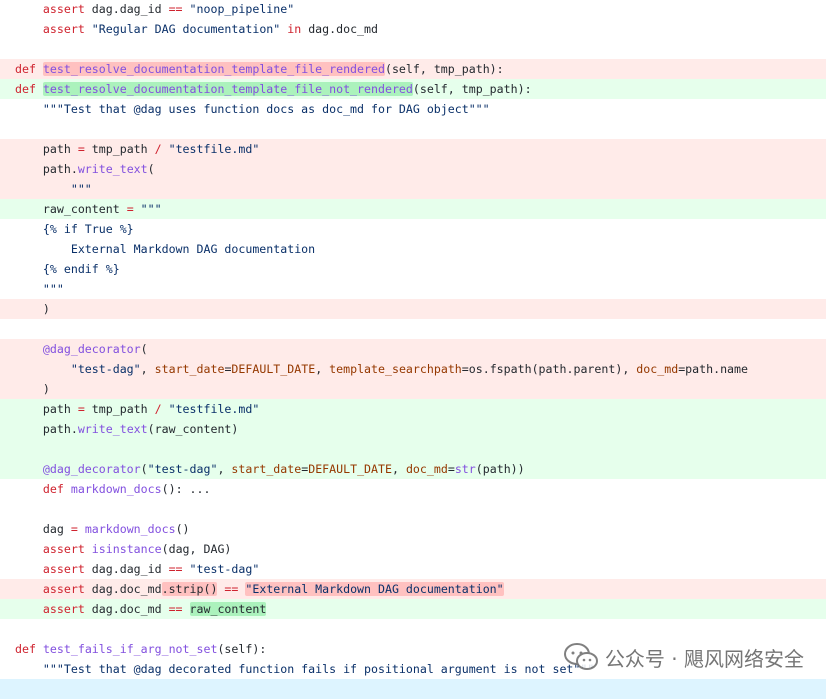  What do you see at coordinates (85, 169) in the screenshot?
I see `code-text: path.write_text(` at bounding box center [85, 169].